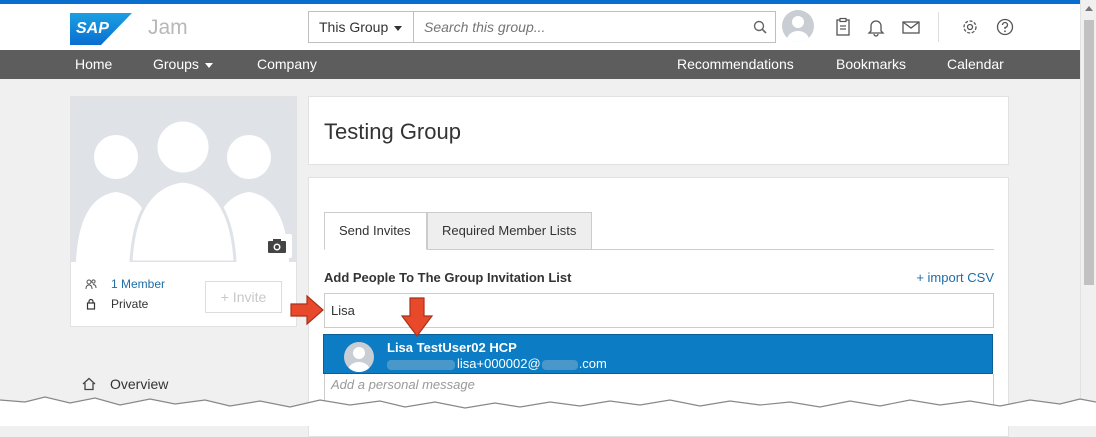  Describe the element at coordinates (92, 28) in the screenshot. I see `sap-logo-text: SAP` at that location.